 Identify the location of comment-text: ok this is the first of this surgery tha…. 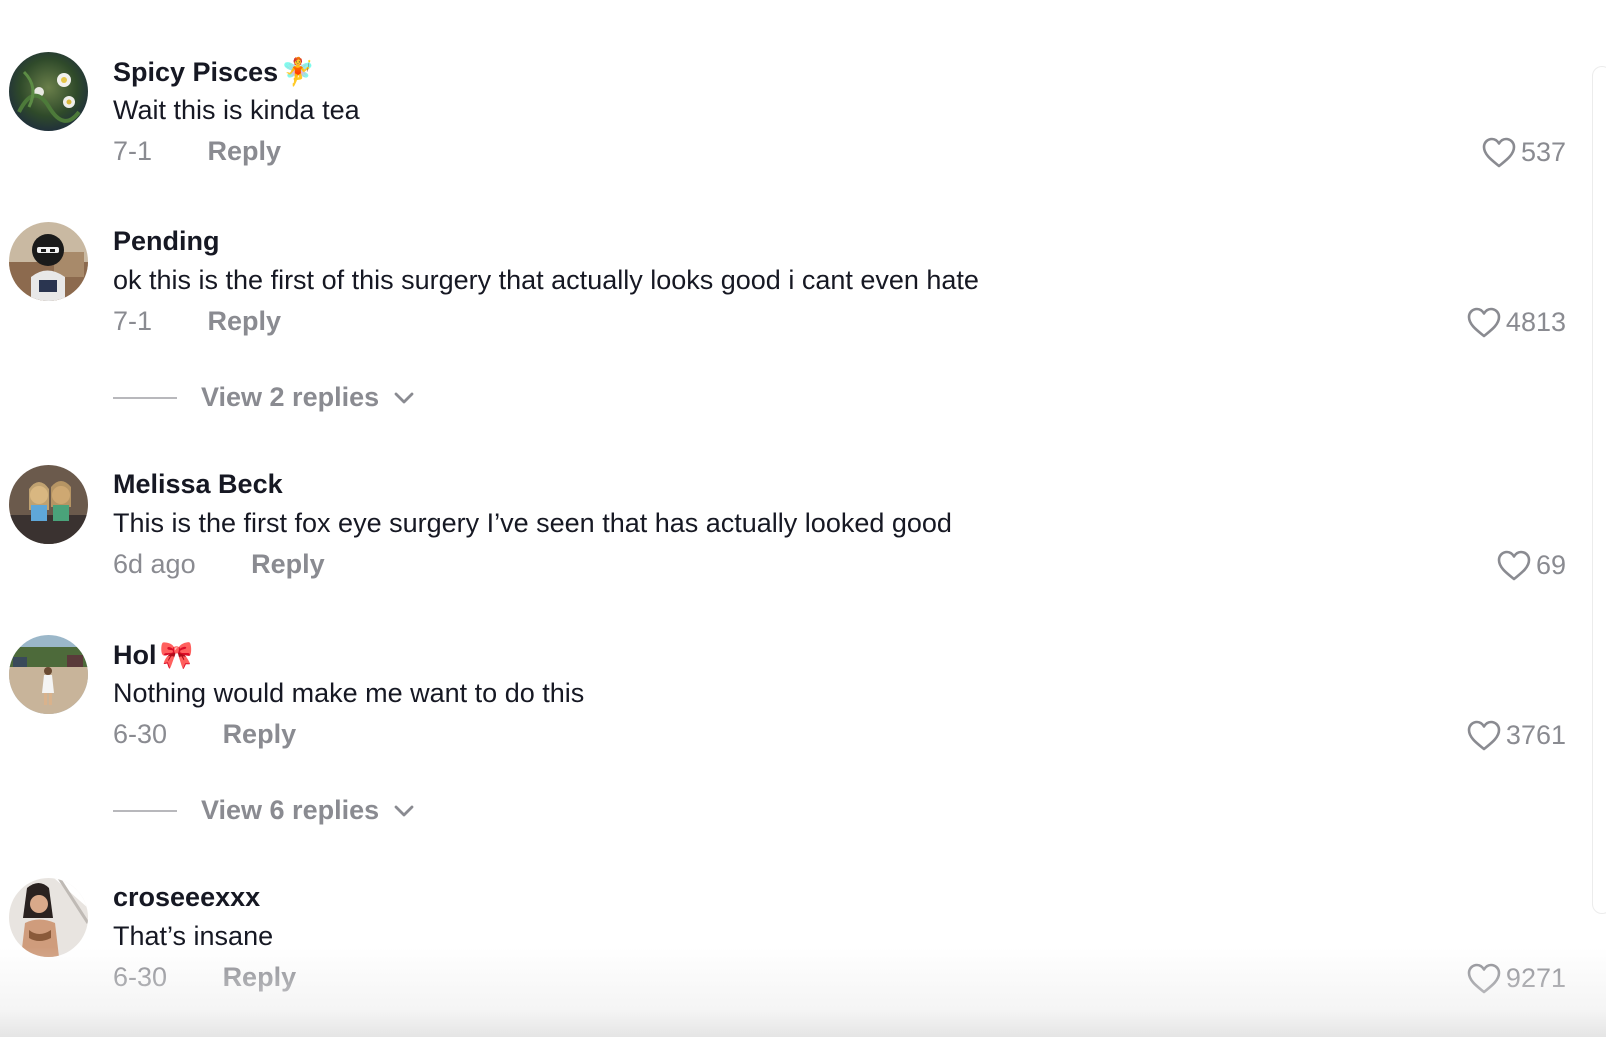
(546, 280).